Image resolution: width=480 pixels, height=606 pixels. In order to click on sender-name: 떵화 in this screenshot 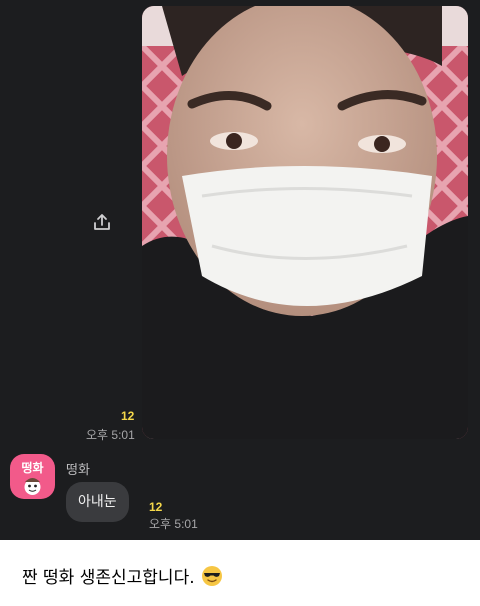, I will do `click(78, 470)`.